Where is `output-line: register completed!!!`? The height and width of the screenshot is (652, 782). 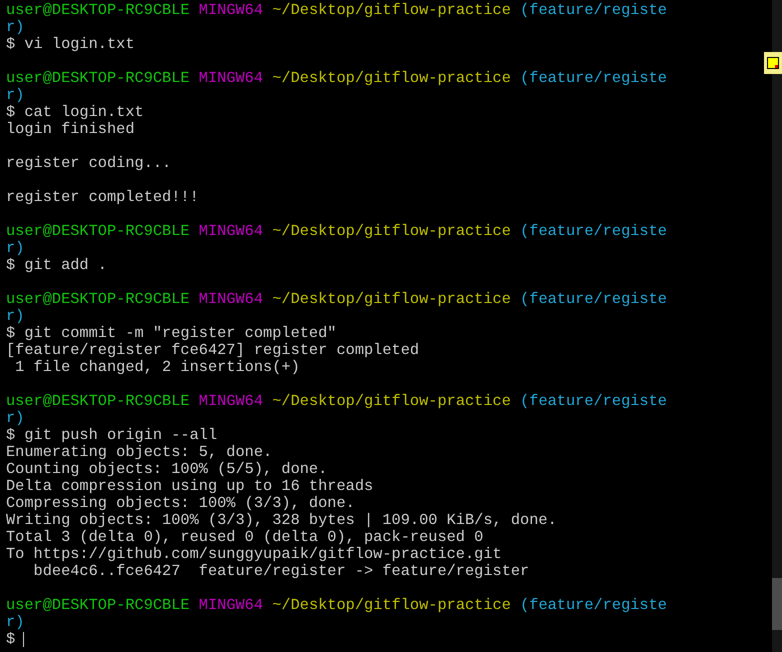 output-line: register completed!!! is located at coordinates (102, 197).